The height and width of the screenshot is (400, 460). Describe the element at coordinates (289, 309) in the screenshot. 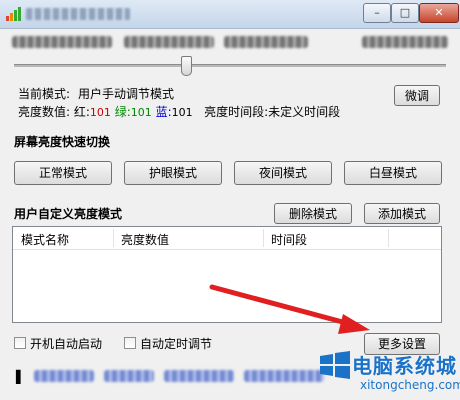

I see `red-arrow-annotation` at that location.